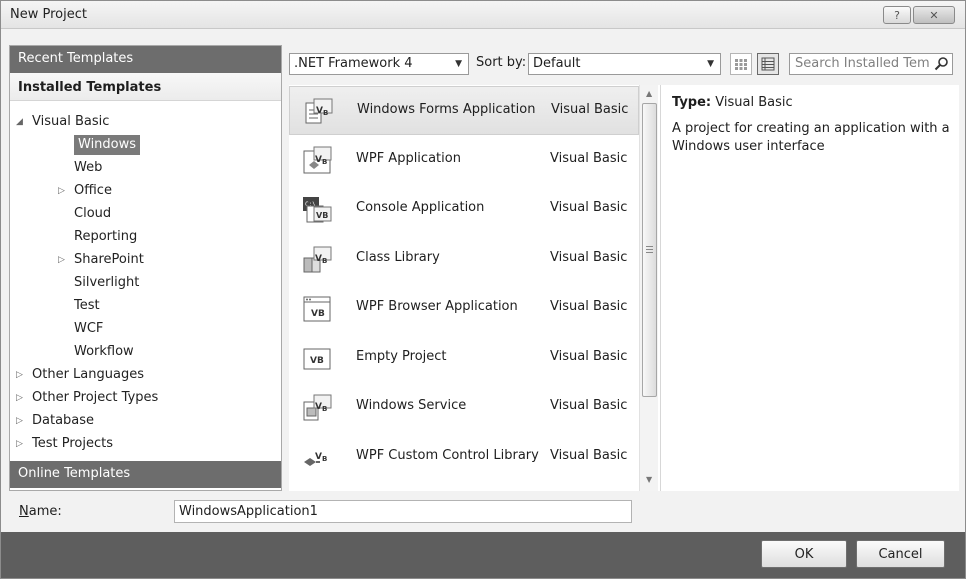 The height and width of the screenshot is (579, 966). I want to click on tree-item-workflow: Workflow, so click(104, 352).